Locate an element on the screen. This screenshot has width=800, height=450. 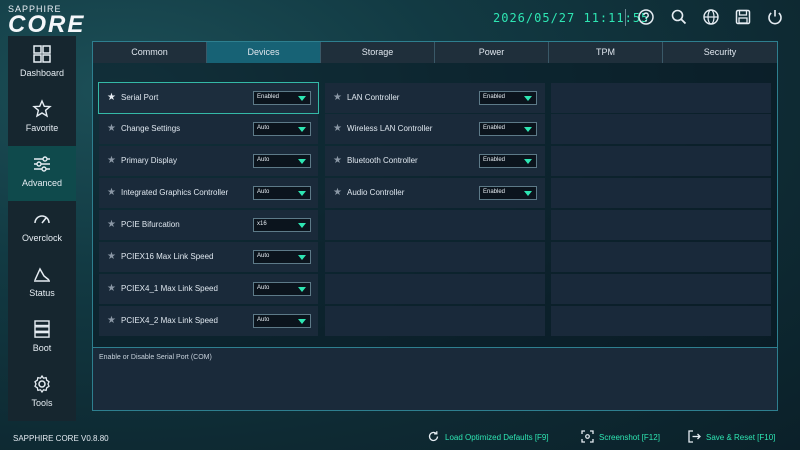
power-icon is located at coordinates (775, 17).